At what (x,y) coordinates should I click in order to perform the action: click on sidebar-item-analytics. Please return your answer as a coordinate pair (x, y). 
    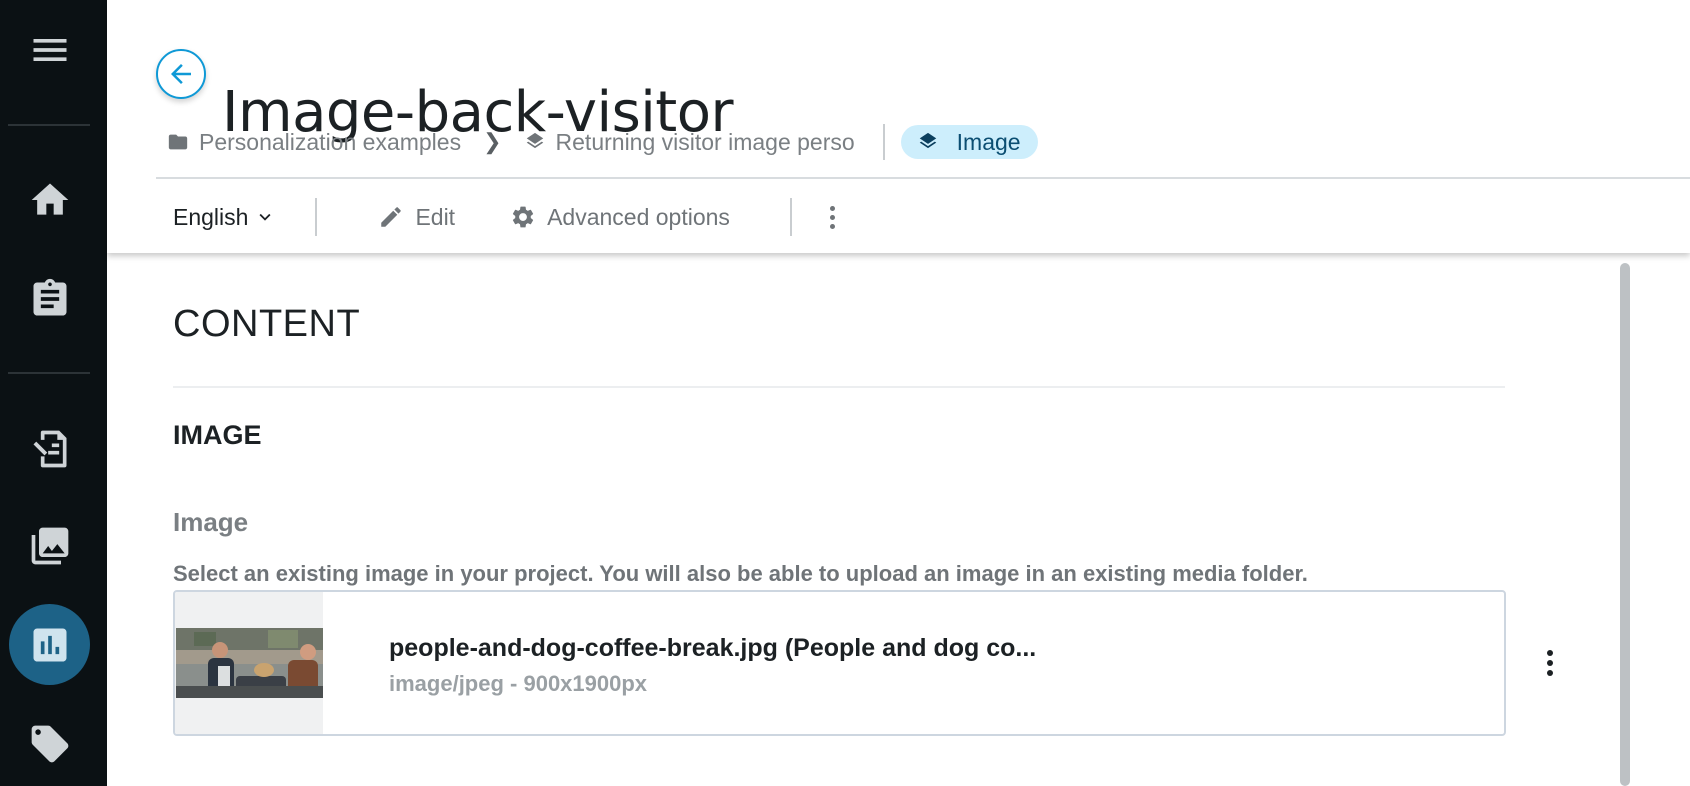
    Looking at the image, I should click on (49, 644).